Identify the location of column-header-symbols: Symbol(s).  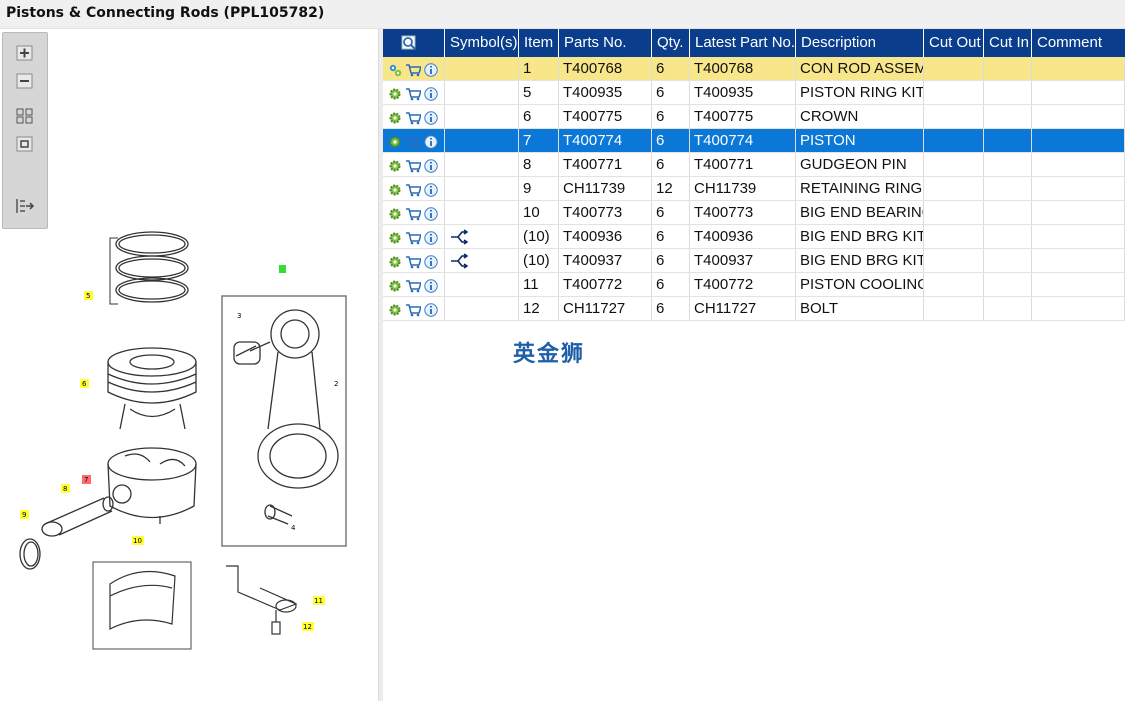
(482, 43).